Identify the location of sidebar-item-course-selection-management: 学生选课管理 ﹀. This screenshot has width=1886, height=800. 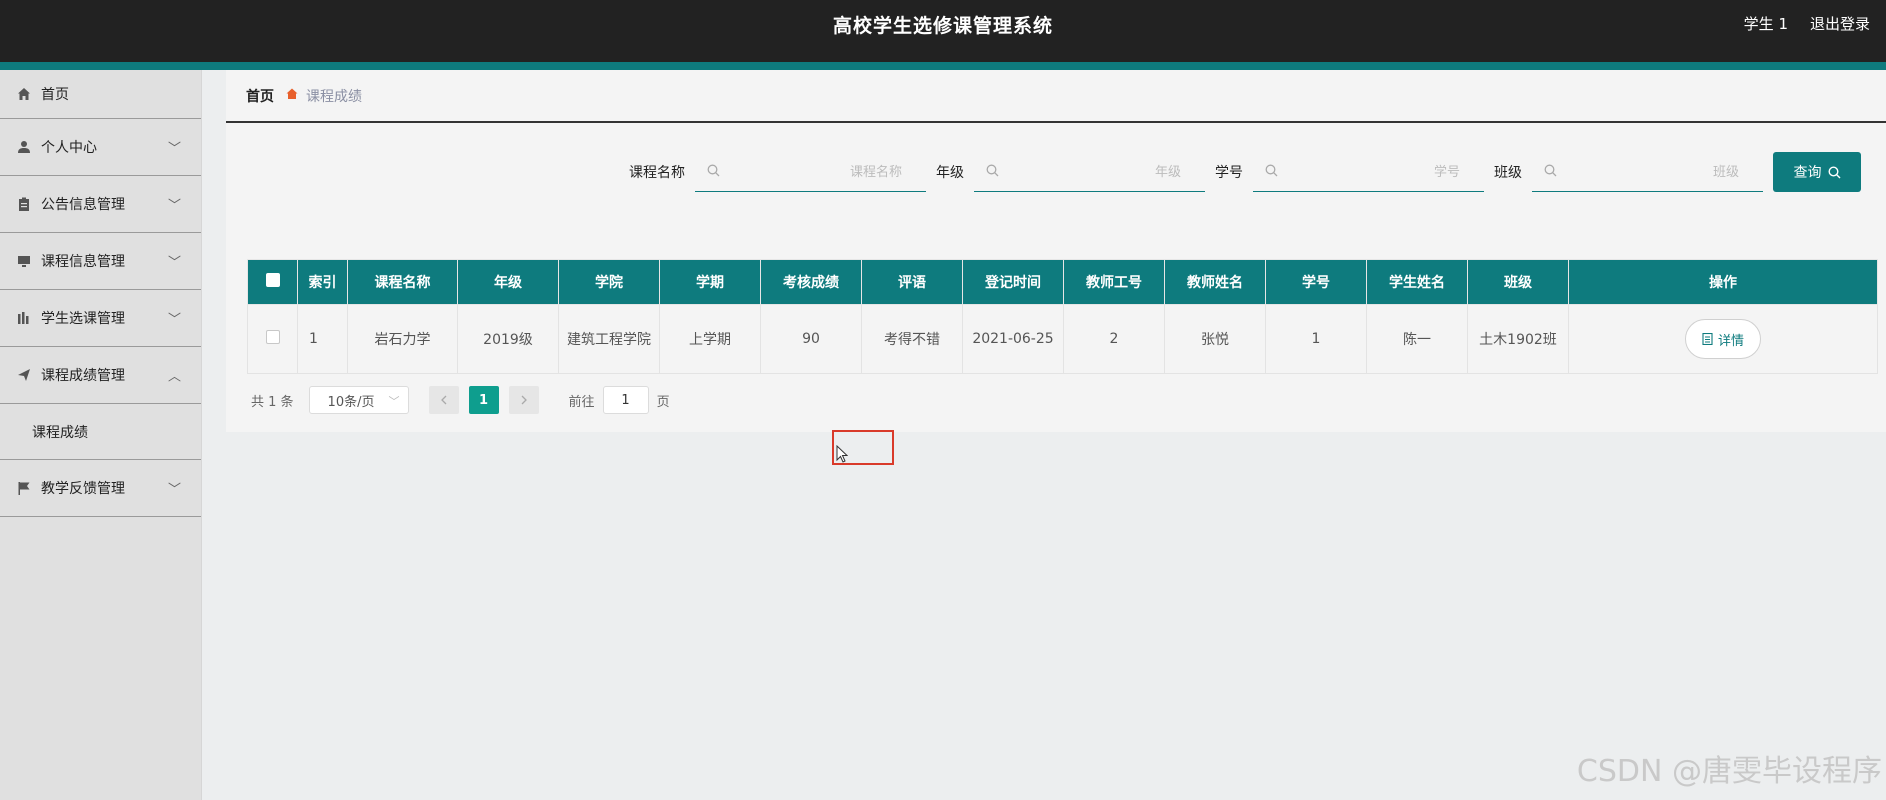
(100, 318).